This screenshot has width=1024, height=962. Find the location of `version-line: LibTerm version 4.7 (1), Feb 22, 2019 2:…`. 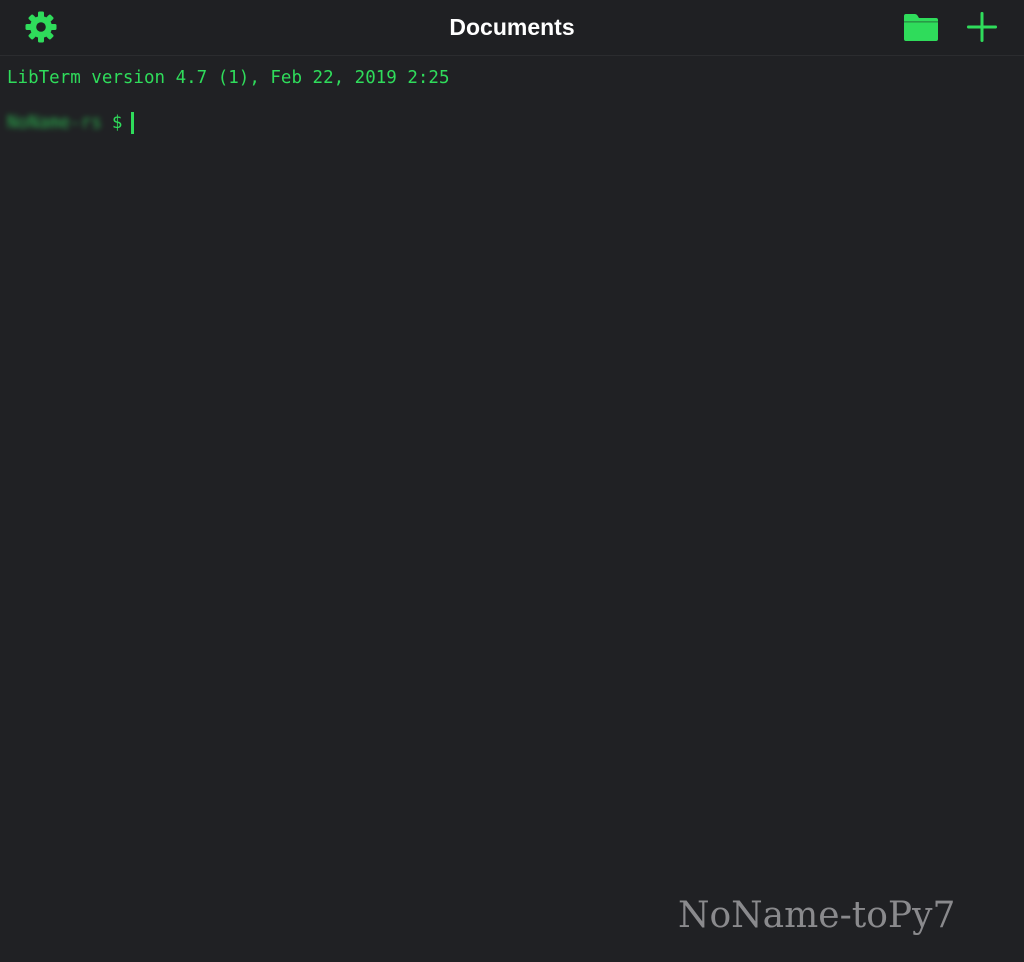

version-line: LibTerm version 4.7 (1), Feb 22, 2019 2:… is located at coordinates (228, 78).